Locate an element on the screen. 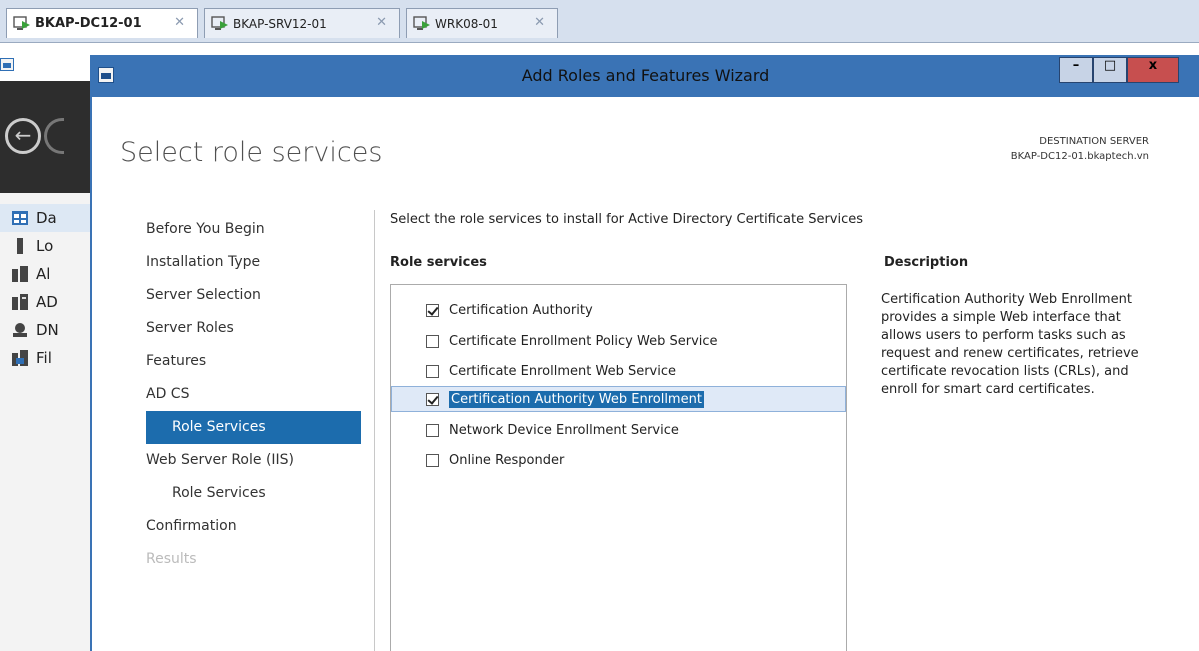 This screenshot has height=651, width=1199. vm-tab-wrk08-01: WRK08-01 ✕ is located at coordinates (482, 23).